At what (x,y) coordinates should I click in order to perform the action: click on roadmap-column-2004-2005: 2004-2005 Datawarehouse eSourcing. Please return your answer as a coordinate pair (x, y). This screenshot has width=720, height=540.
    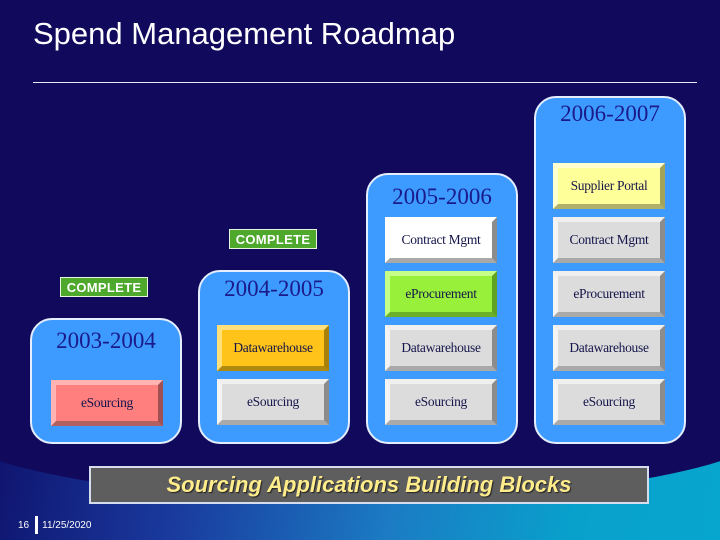
    Looking at the image, I should click on (274, 357).